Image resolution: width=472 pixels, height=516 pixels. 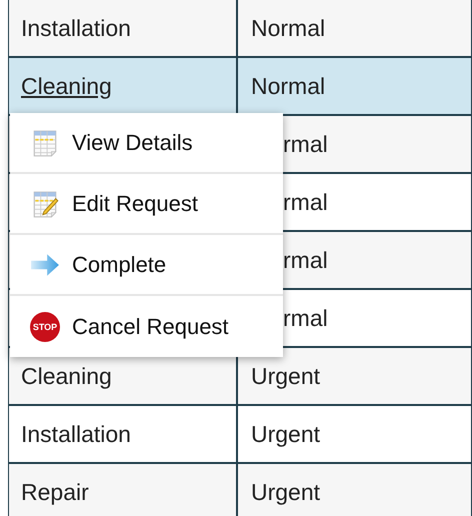 What do you see at coordinates (240, 87) in the screenshot?
I see `table-row: Cleaning Normal` at bounding box center [240, 87].